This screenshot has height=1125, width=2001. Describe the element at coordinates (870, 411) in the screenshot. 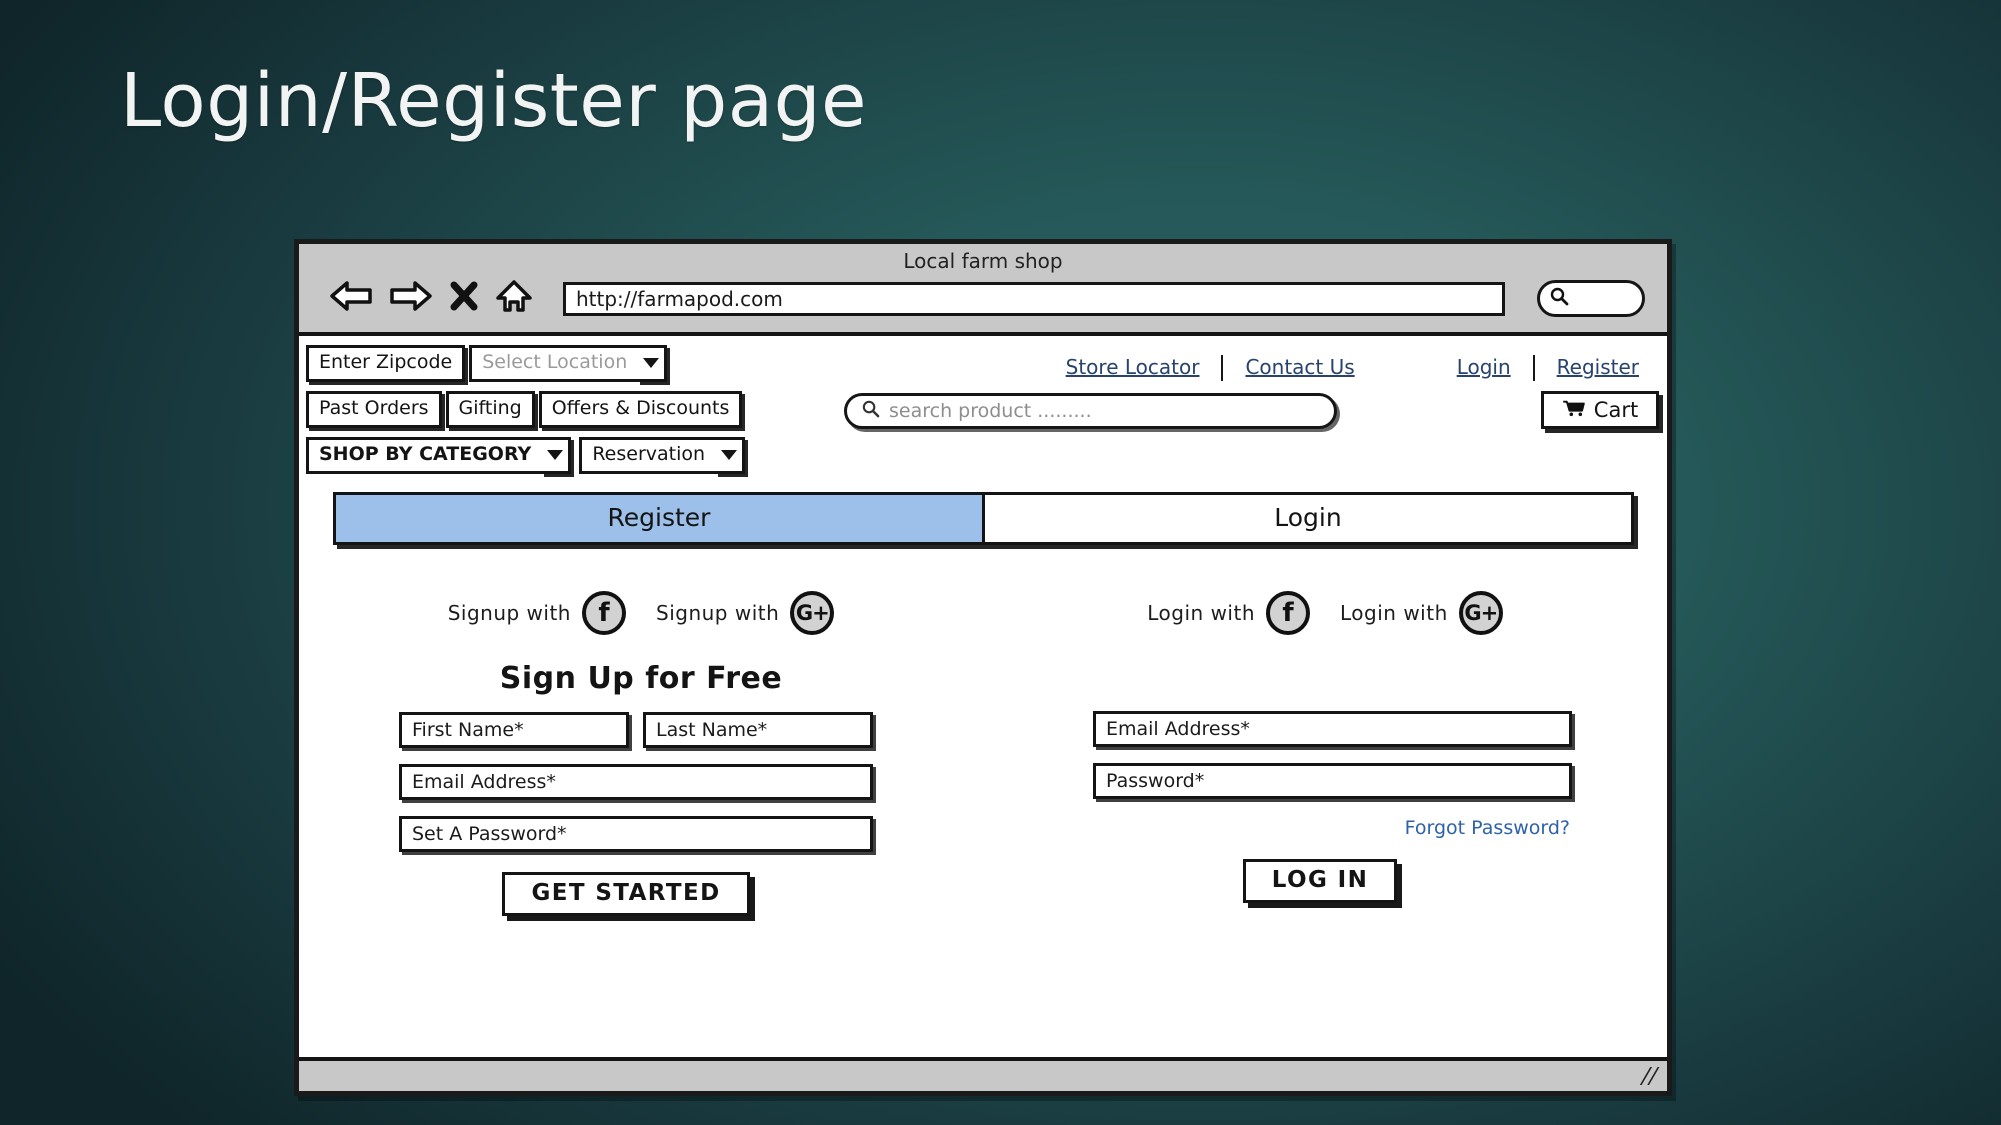

I see `search-icon` at that location.